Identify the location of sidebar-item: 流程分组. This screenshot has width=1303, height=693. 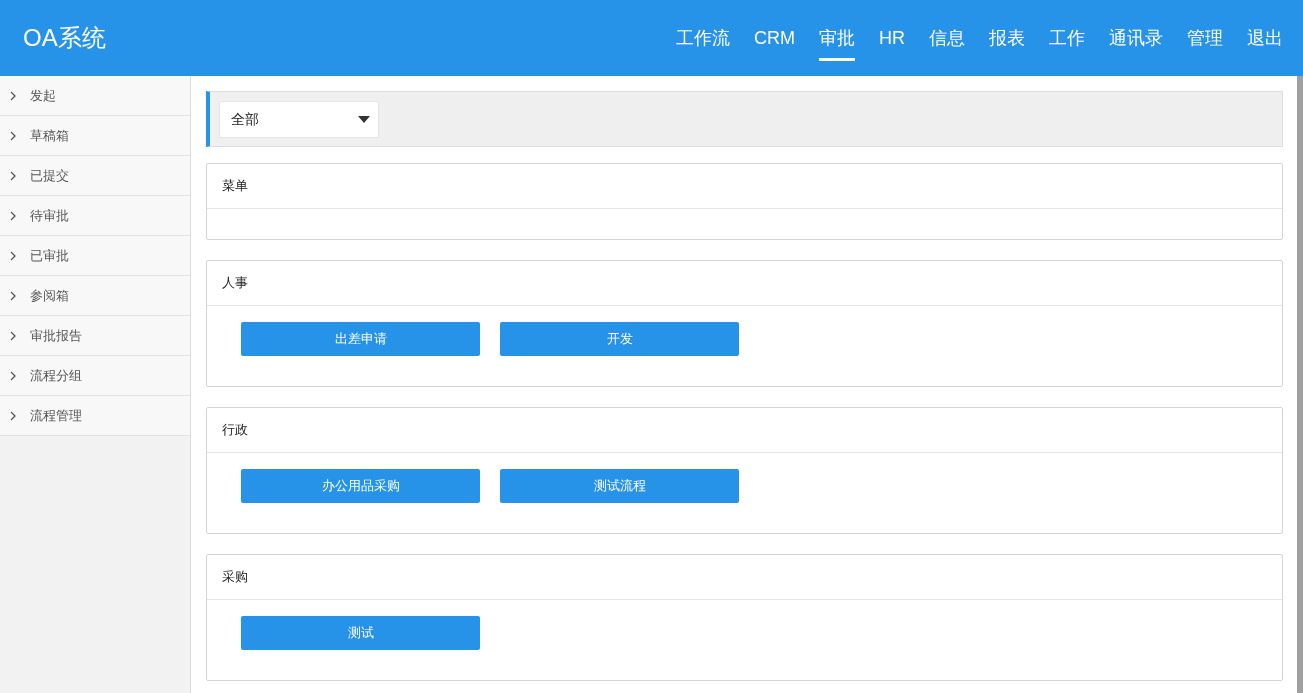
(95, 376).